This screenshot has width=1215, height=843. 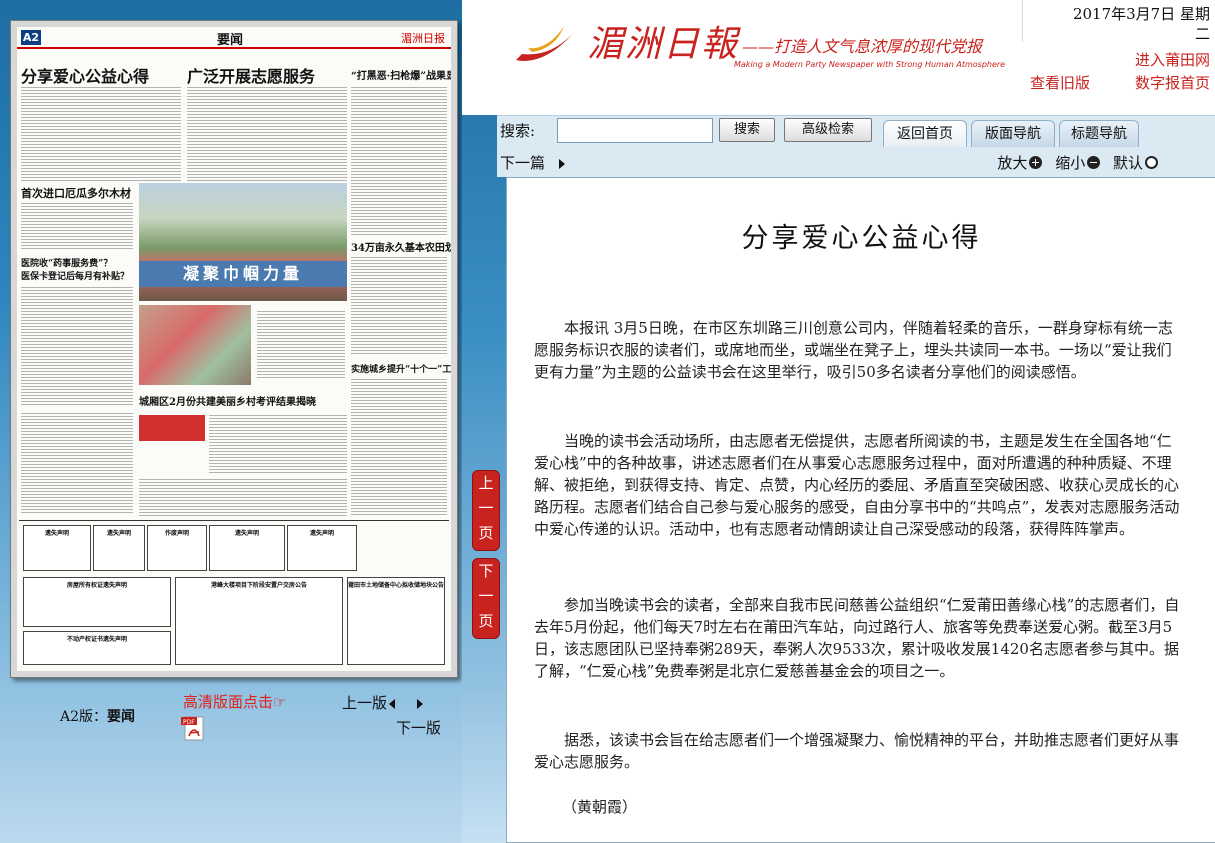 I want to click on zoom-controls: 放大 缩小 默认, so click(x=1077, y=162).